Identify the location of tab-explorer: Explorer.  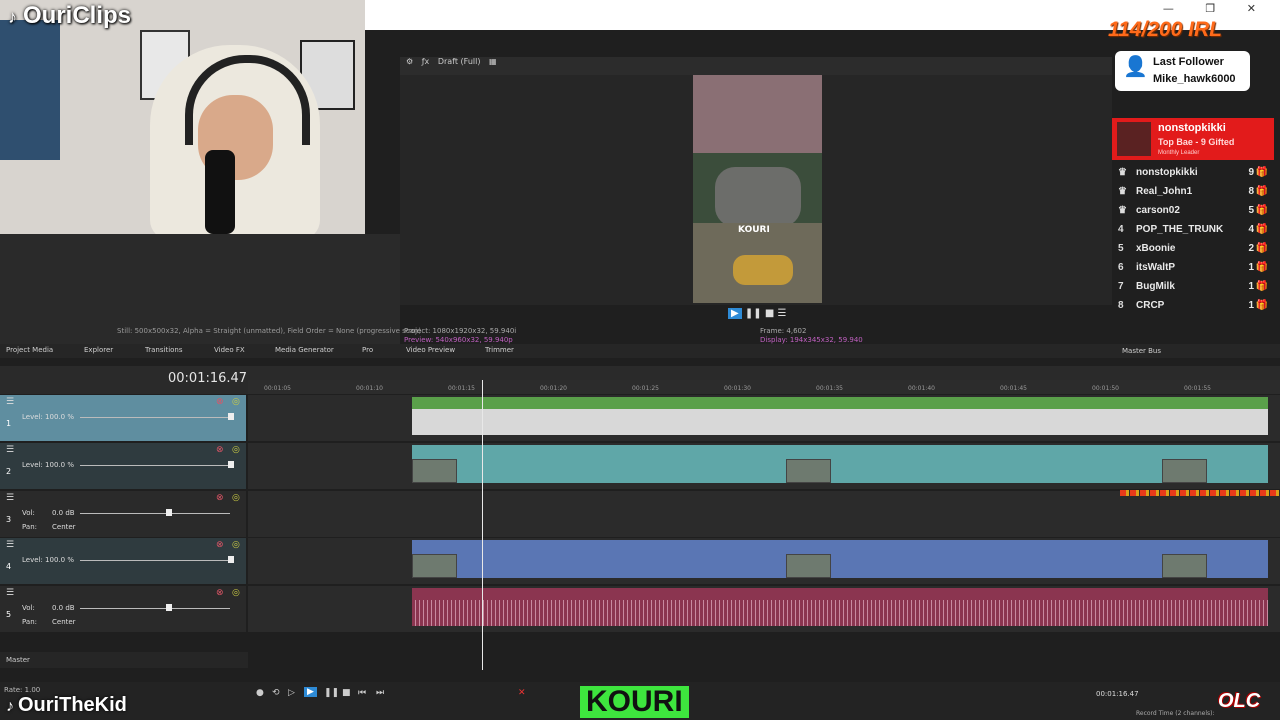
(98, 350).